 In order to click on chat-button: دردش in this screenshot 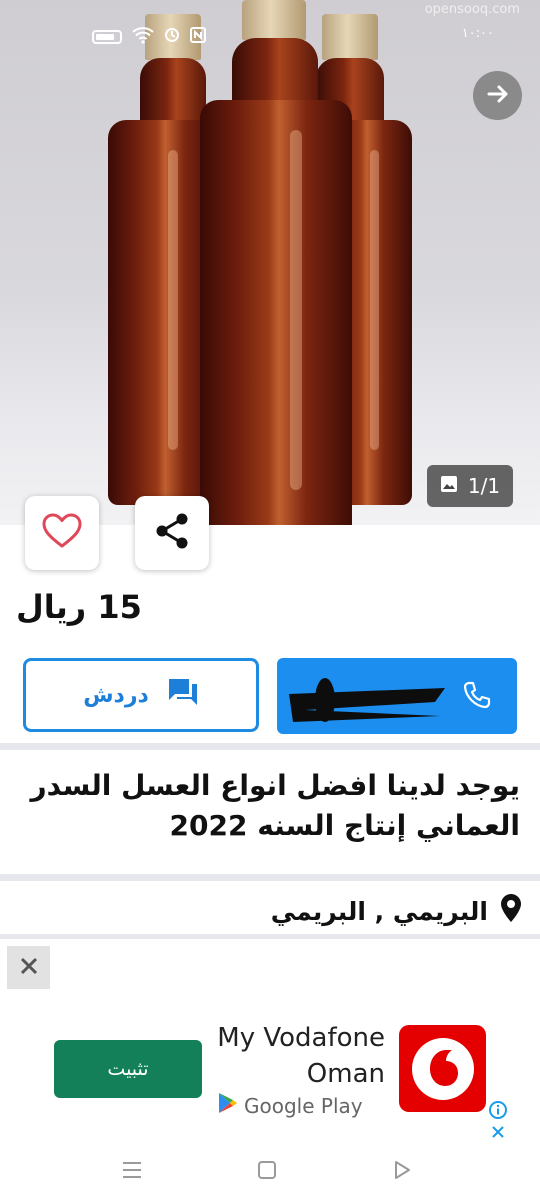, I will do `click(141, 695)`.